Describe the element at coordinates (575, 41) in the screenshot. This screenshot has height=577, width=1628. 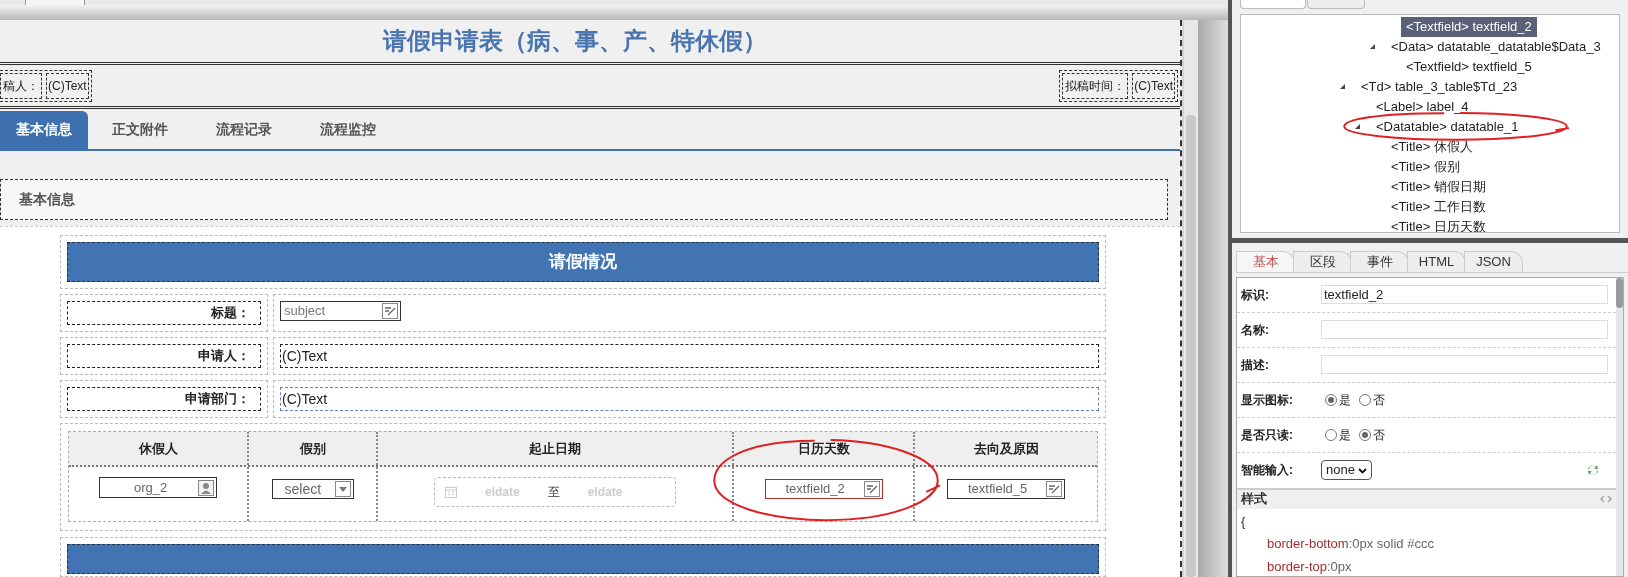
I see `form-title: 请假申请表（病、事、产、特休假）` at that location.